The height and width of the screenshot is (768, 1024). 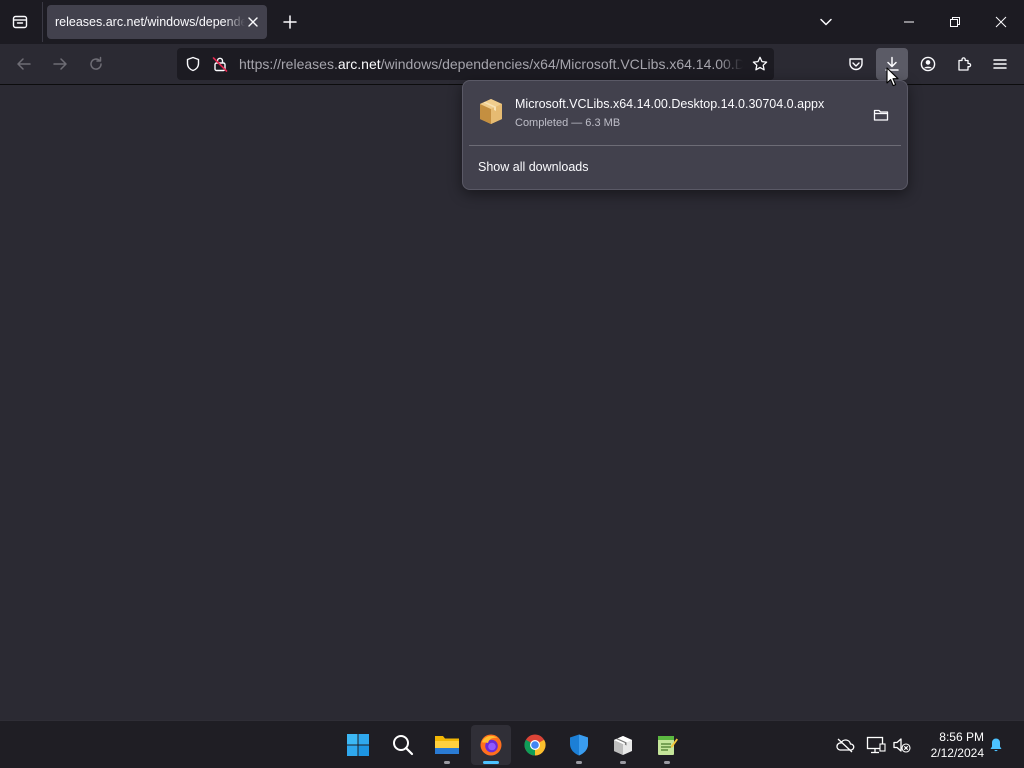 I want to click on pocket-button, so click(x=856, y=64).